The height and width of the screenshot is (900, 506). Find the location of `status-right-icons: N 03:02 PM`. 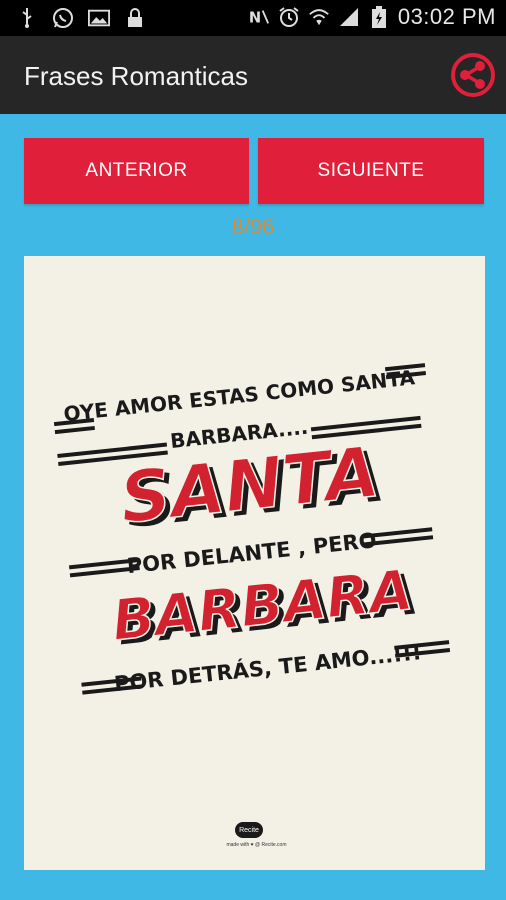

status-right-icons: N 03:02 PM is located at coordinates (372, 17).